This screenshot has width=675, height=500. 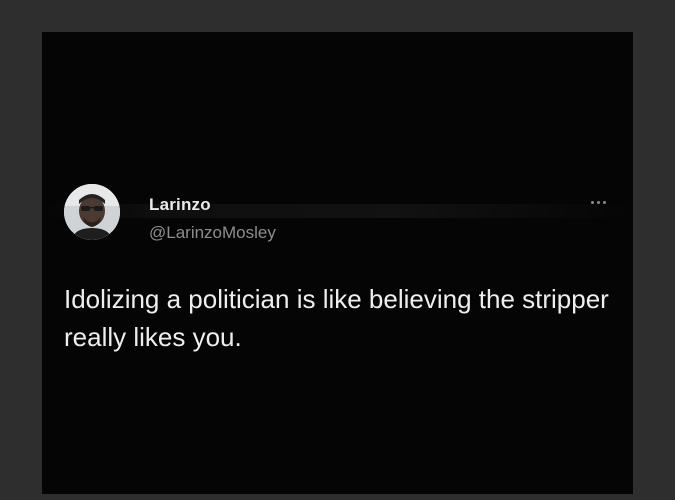 I want to click on background-artifact, so click(x=337, y=211).